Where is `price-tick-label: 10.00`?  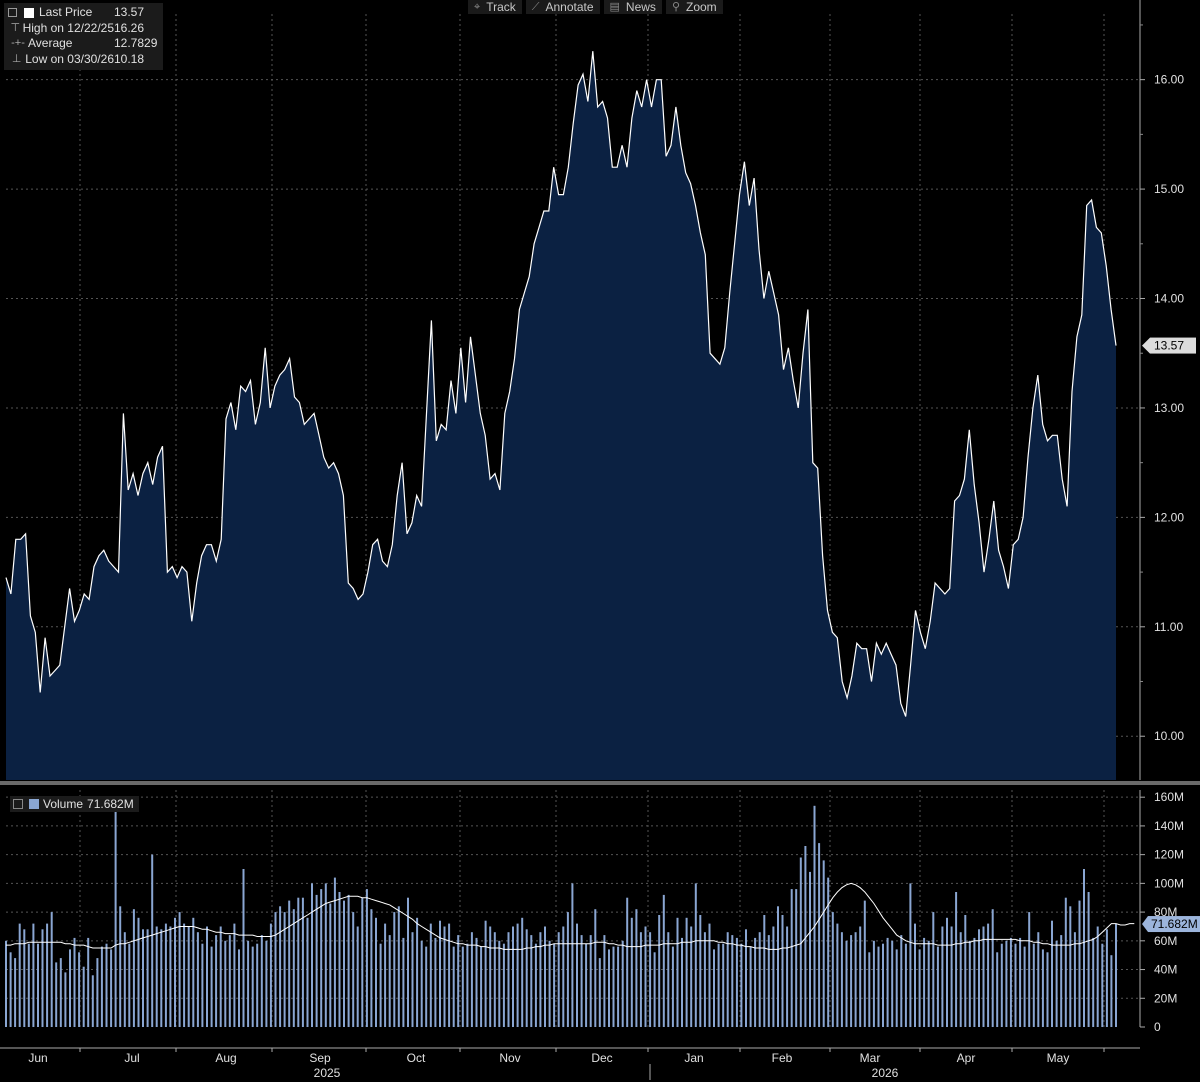
price-tick-label: 10.00 is located at coordinates (1169, 736).